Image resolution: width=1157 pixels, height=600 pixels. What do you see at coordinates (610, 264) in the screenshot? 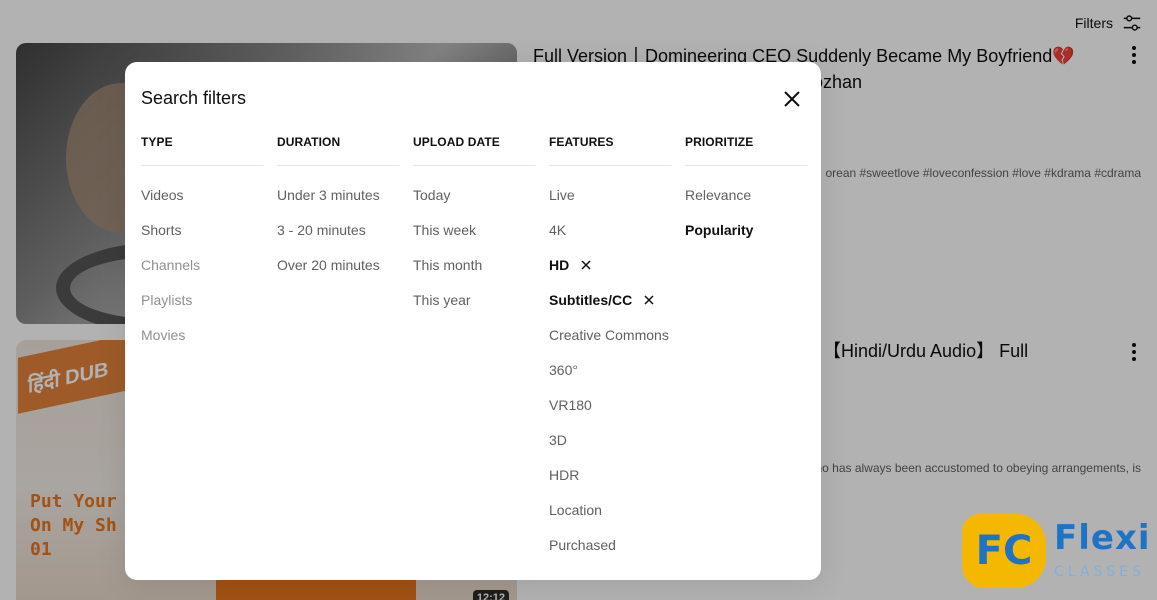
I see `filter-option: HD` at bounding box center [610, 264].